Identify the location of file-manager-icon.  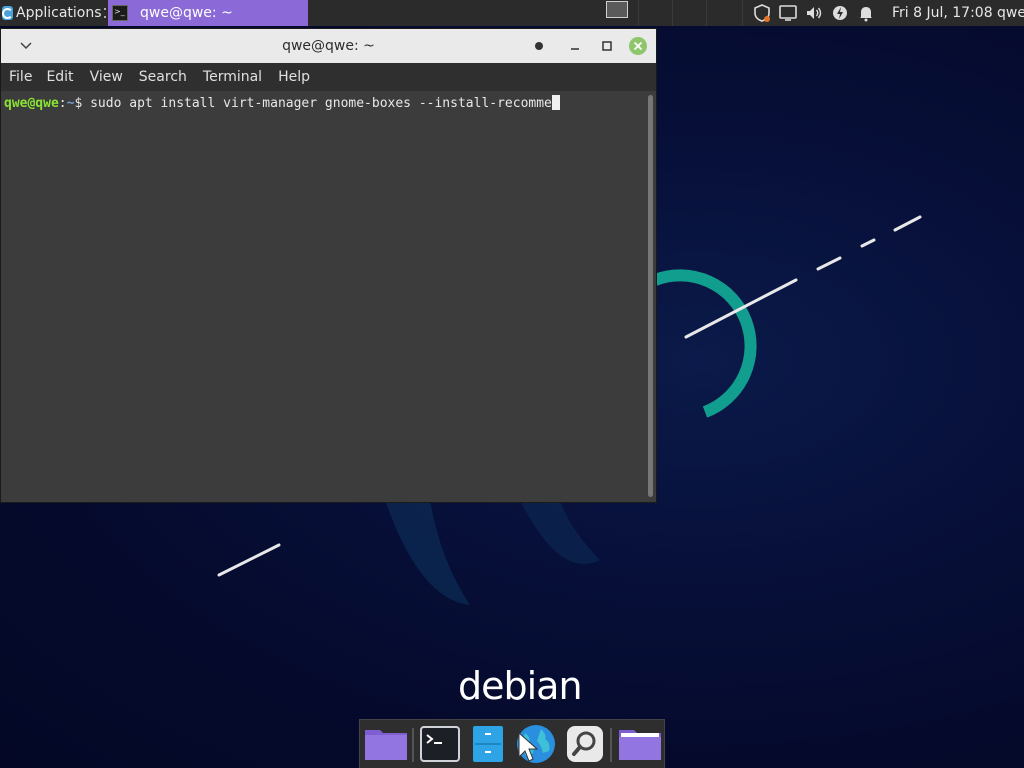
(488, 744).